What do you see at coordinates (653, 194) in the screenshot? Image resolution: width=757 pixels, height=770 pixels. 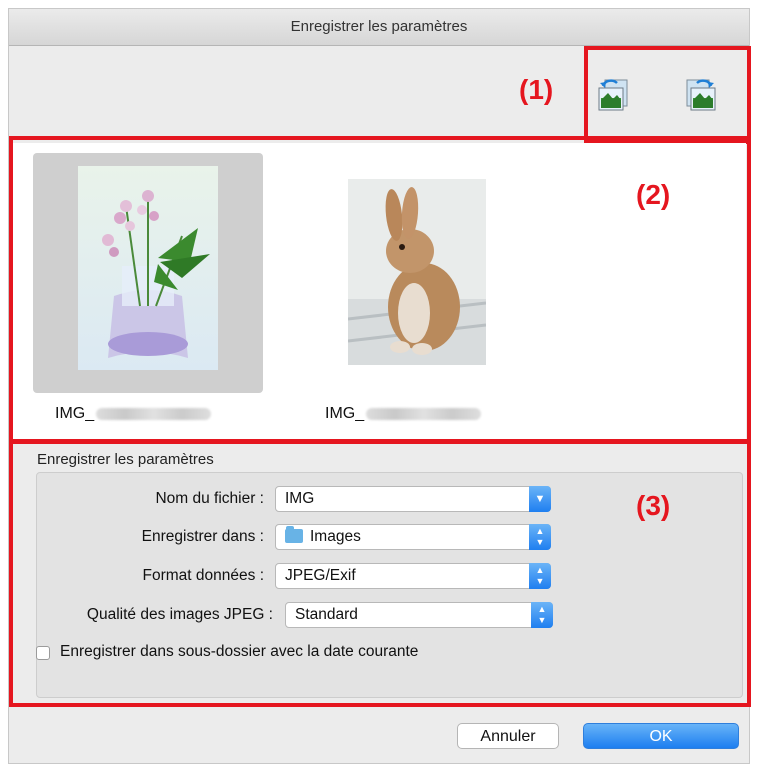 I see `callout-2: (2)` at bounding box center [653, 194].